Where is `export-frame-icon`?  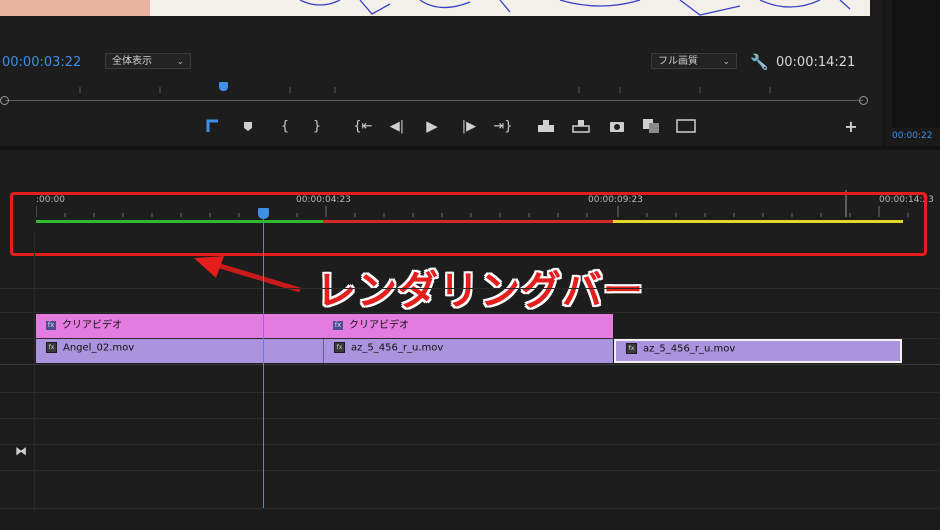
export-frame-icon is located at coordinates (617, 126).